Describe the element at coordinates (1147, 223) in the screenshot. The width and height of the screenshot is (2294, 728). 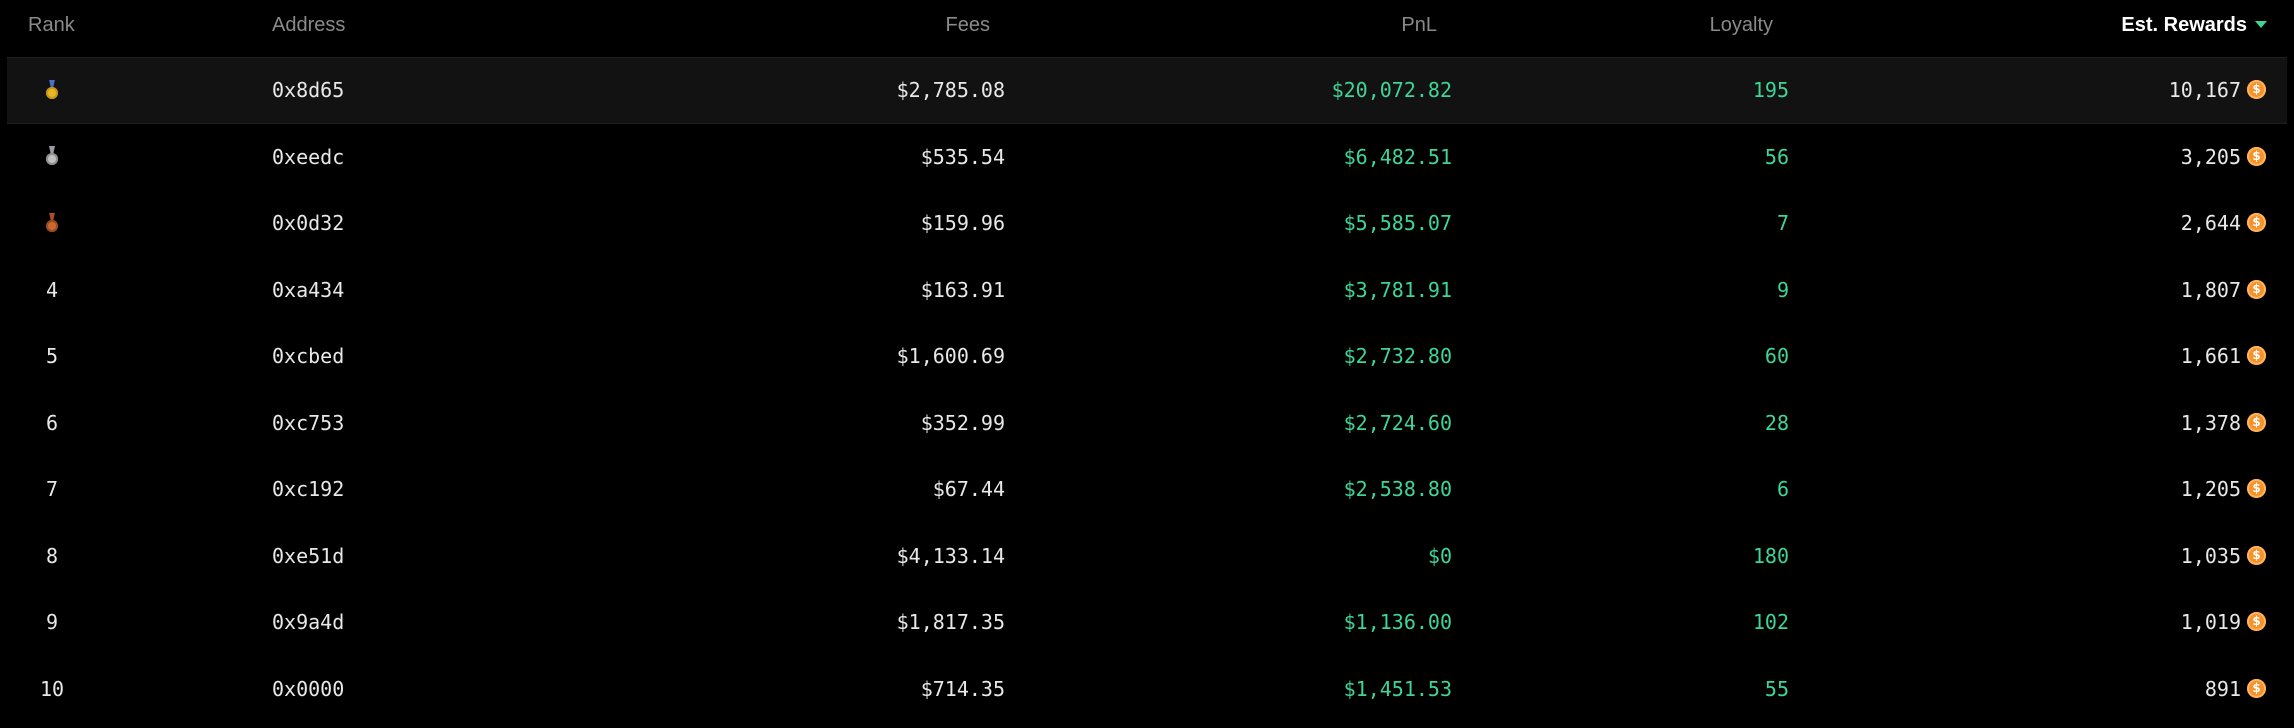
I see `table-row: 0x0d32 $159.96 $5,585.07 7 2,644 $` at that location.